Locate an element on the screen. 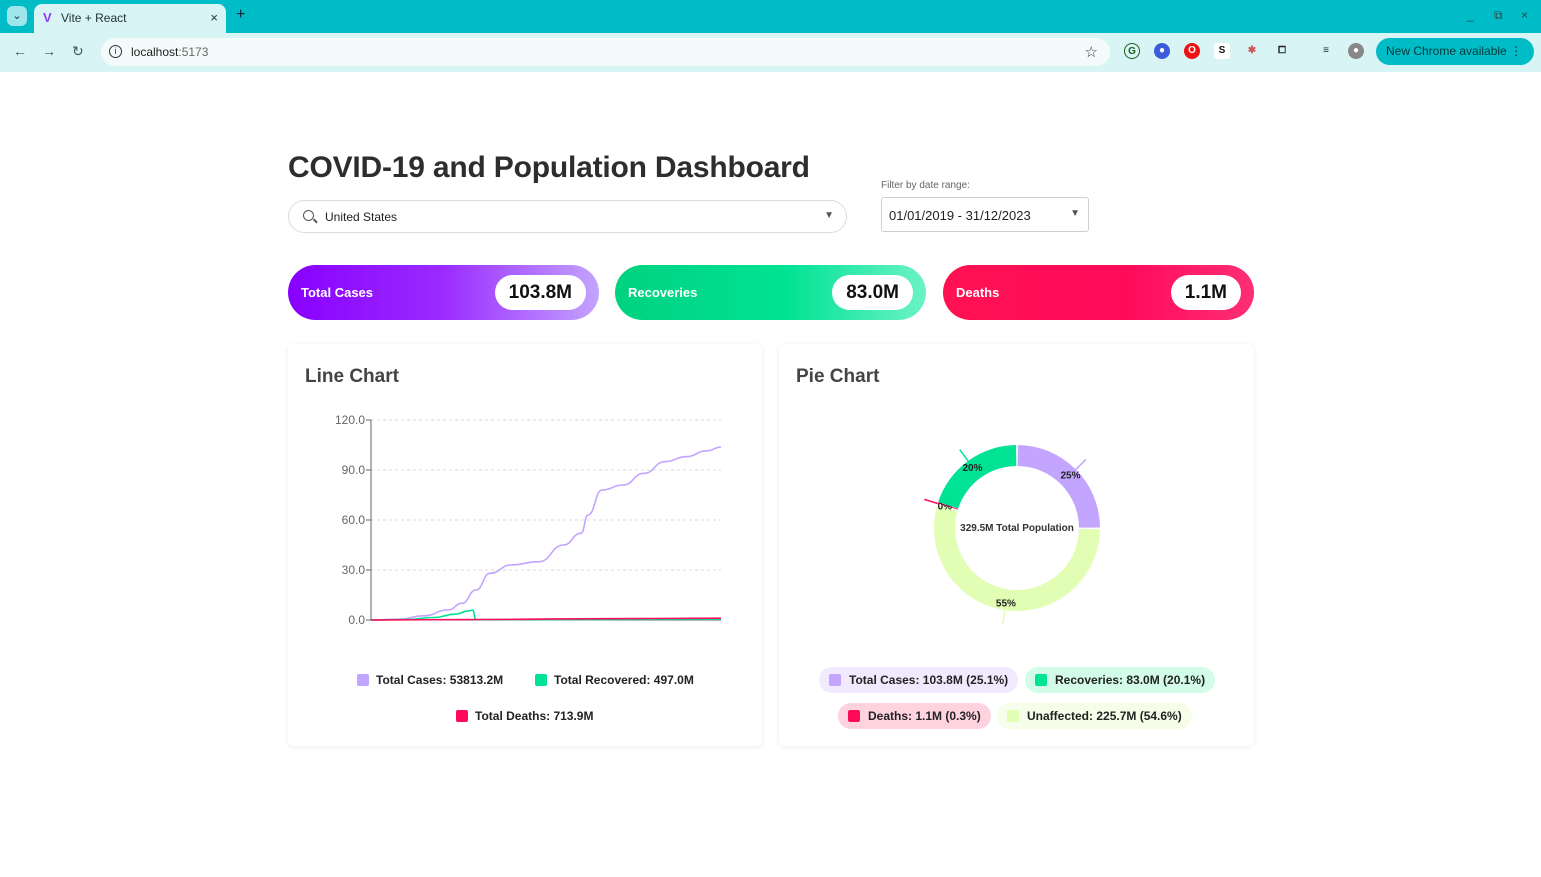 Image resolution: width=1541 pixels, height=877 pixels. tab-strip: ⌄ V Vite + React × + _ ⧉ × is located at coordinates (770, 16).